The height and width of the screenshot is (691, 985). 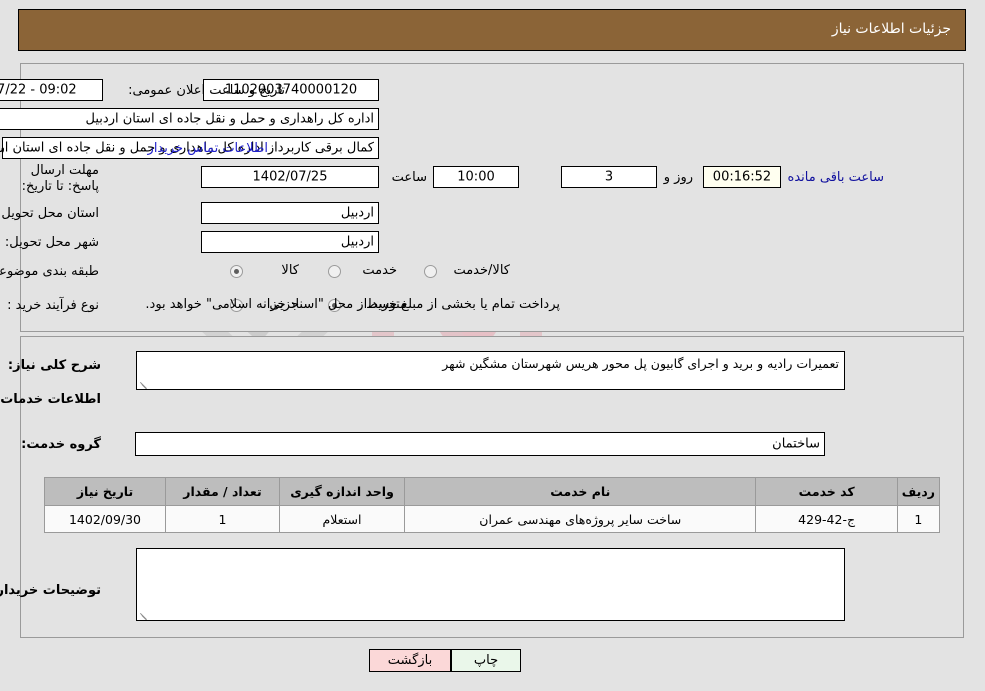 What do you see at coordinates (49, 213) in the screenshot?
I see `delivery-province-label: استان محل تحویل:` at bounding box center [49, 213].